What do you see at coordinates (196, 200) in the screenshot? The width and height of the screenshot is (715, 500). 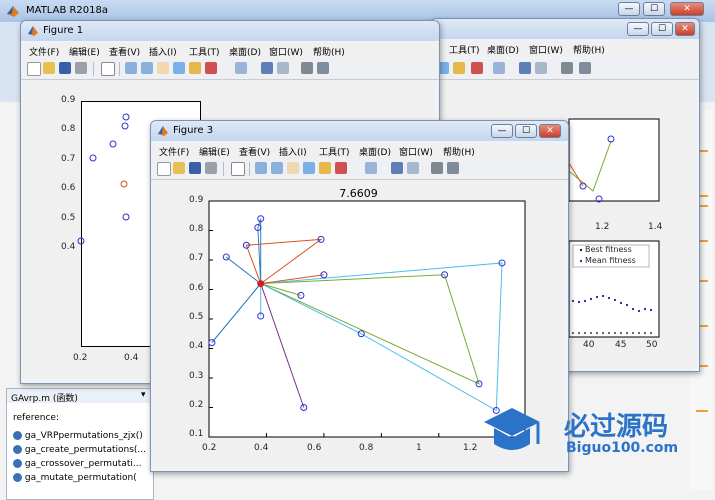 I see `y-tick-label: 0.9` at bounding box center [196, 200].